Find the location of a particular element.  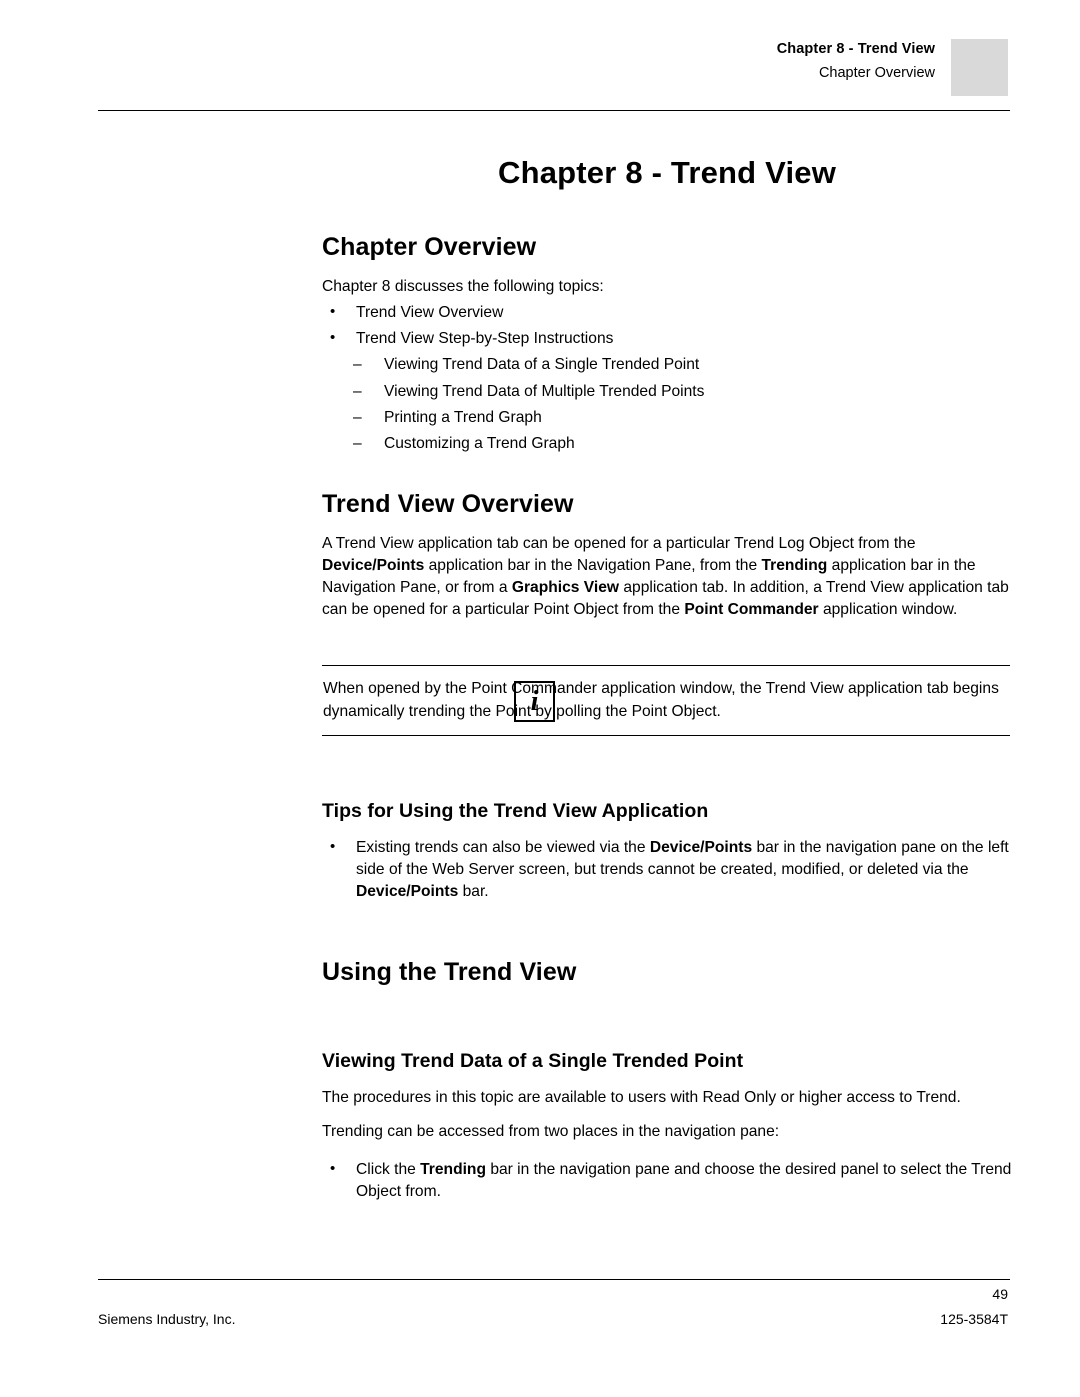

list-item: Trend View Step-by-Step Instructions is located at coordinates (667, 338).